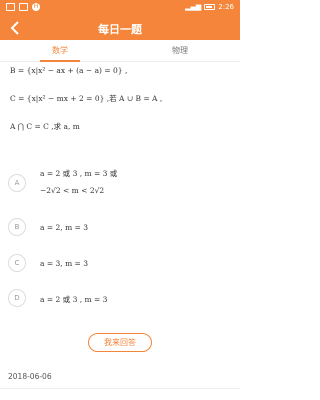 This screenshot has height=400, width=320. What do you see at coordinates (45, 126) in the screenshot?
I see `question-line-3: A ⋂ C = C ,求 a, m` at bounding box center [45, 126].